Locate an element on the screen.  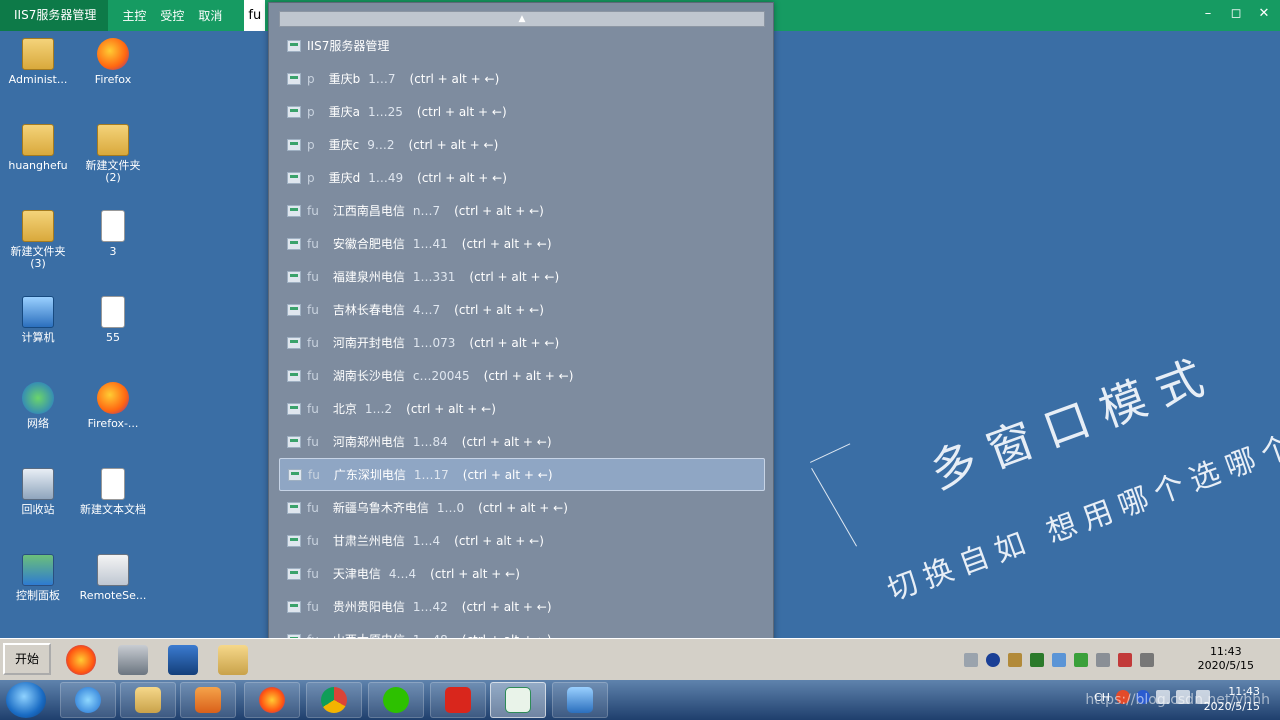
session-item: fu 天津电信 4…4 (ctrl + alt + ←) is located at coordinates (522, 573).